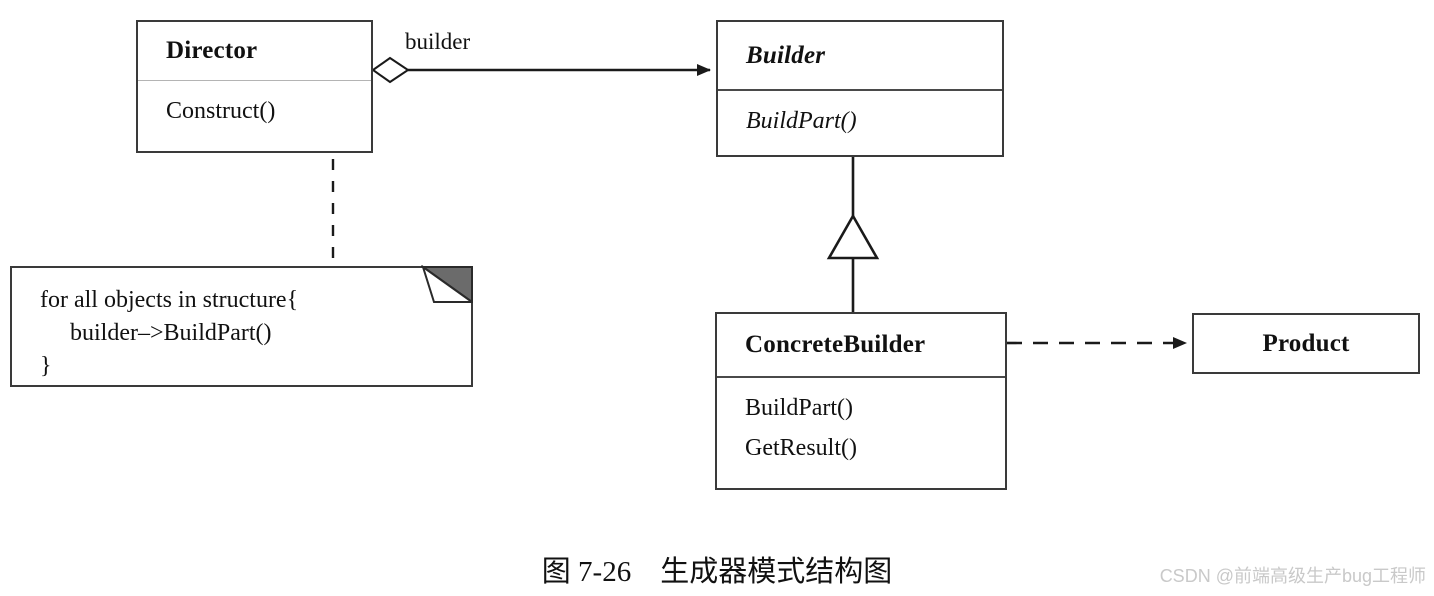  I want to click on aggregation-director-builder, so click(541, 70).